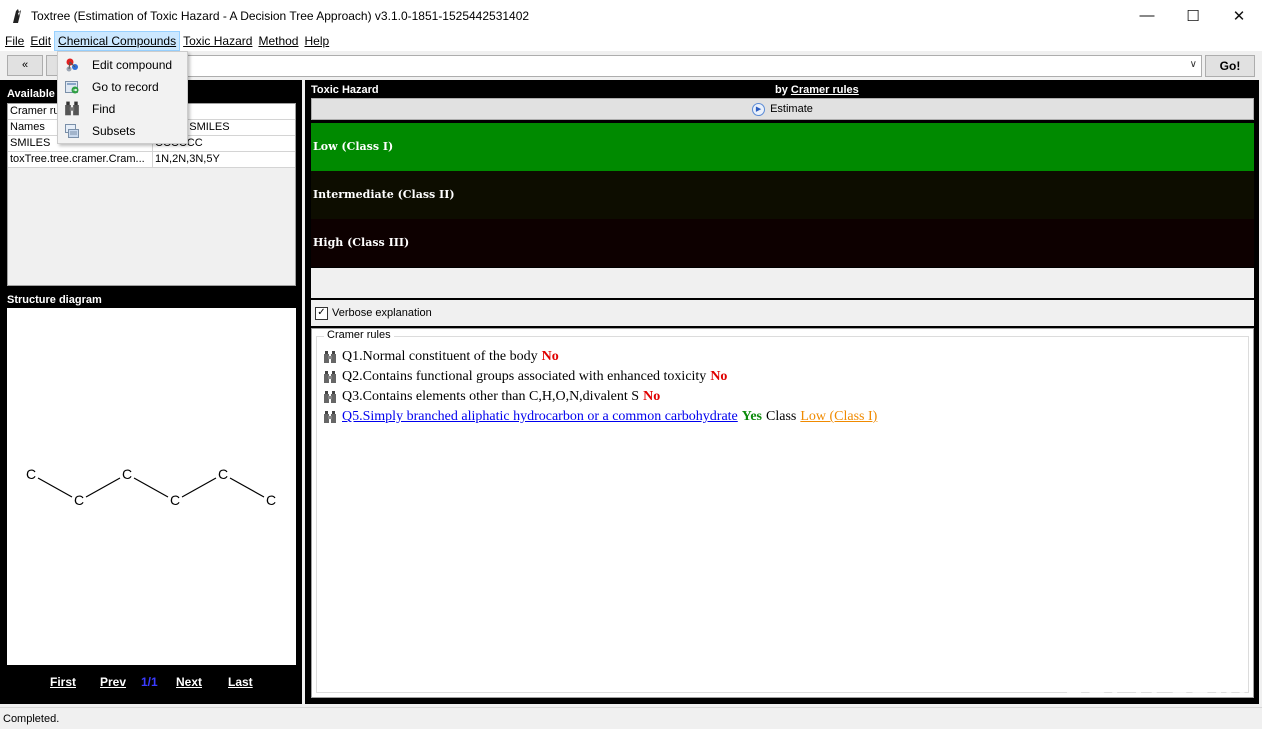 The image size is (1262, 729). What do you see at coordinates (25, 65) in the screenshot?
I see `back-button: «` at bounding box center [25, 65].